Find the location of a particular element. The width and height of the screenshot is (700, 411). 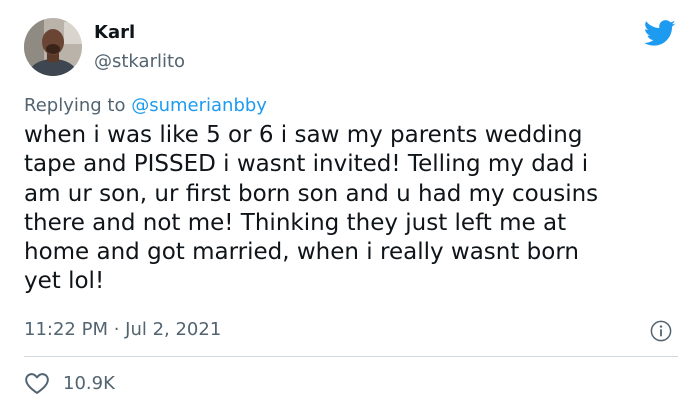

heart-outline-icon is located at coordinates (37, 383).